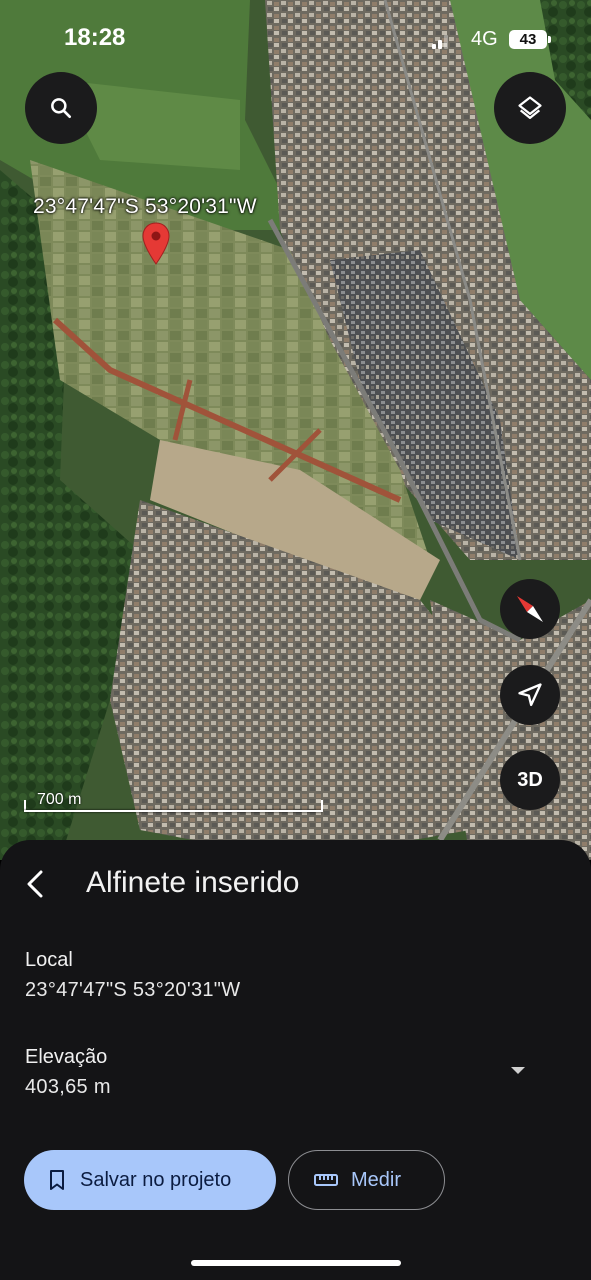 The width and height of the screenshot is (591, 1280). I want to click on home-indicator, so click(296, 1263).